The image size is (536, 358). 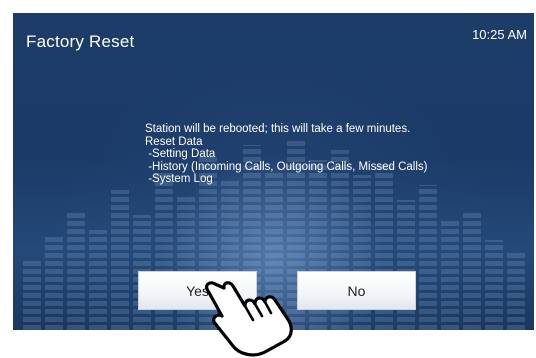 What do you see at coordinates (174, 141) in the screenshot?
I see `message-line-reset-data: Reset Data` at bounding box center [174, 141].